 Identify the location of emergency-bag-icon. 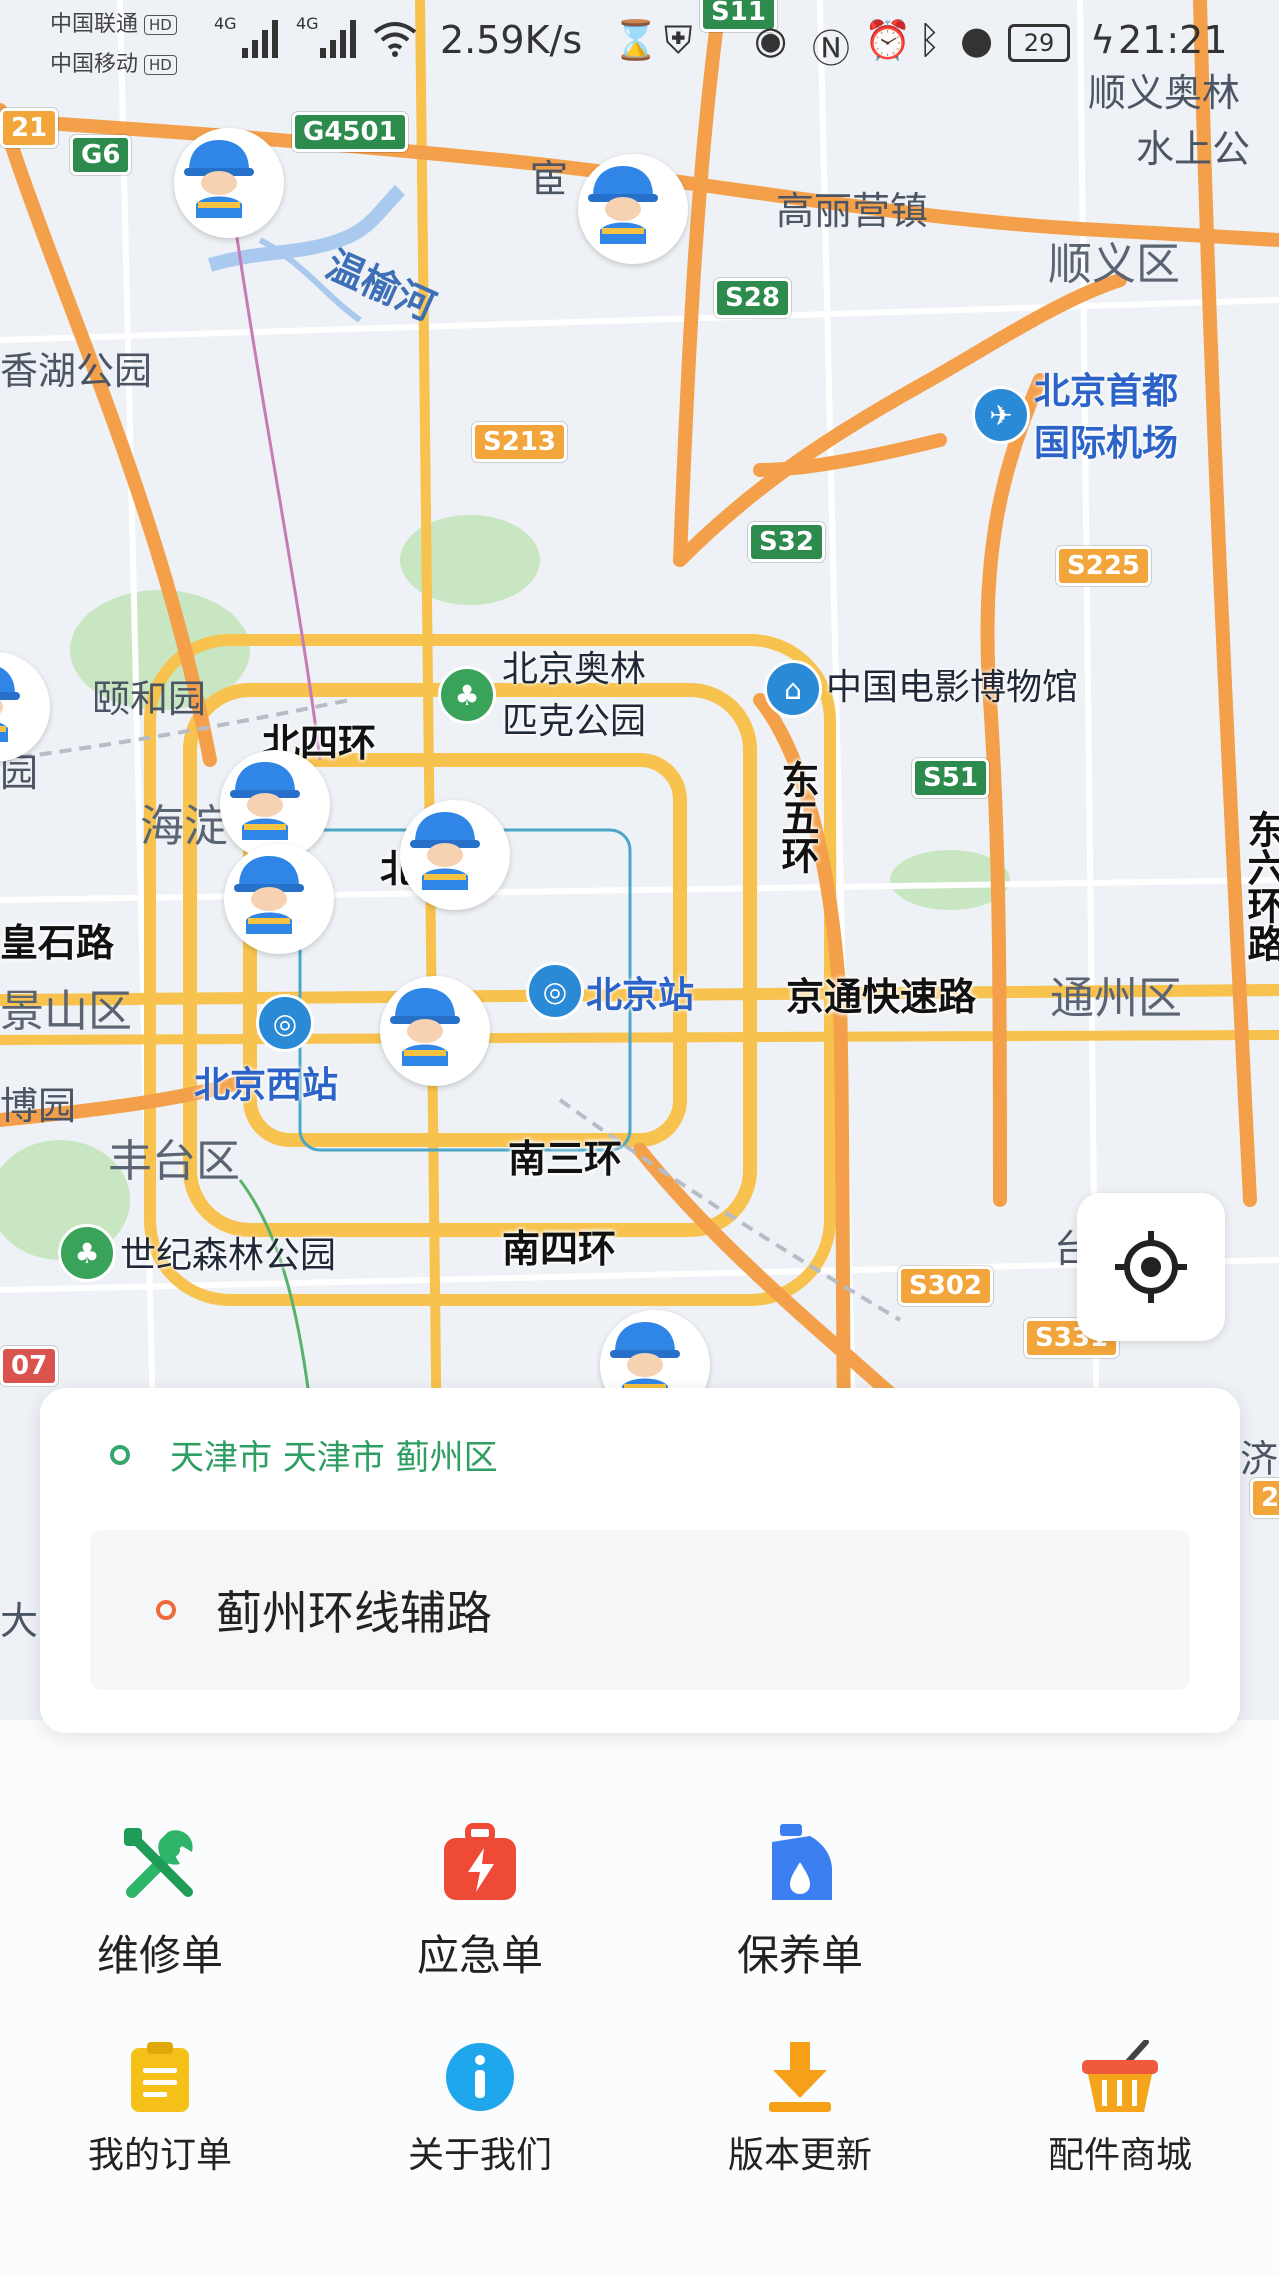
(480, 1861).